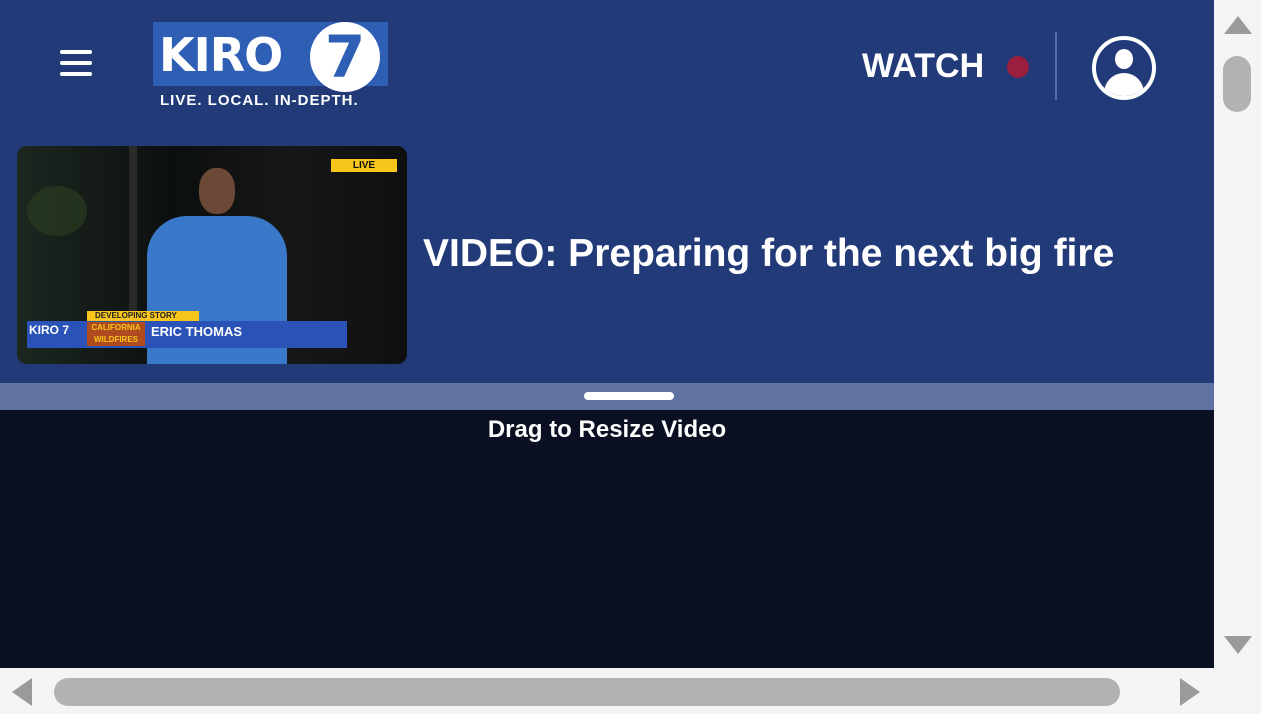  Describe the element at coordinates (143, 316) in the screenshot. I see `developing-story-tag: DEVELOPING STORY` at that location.